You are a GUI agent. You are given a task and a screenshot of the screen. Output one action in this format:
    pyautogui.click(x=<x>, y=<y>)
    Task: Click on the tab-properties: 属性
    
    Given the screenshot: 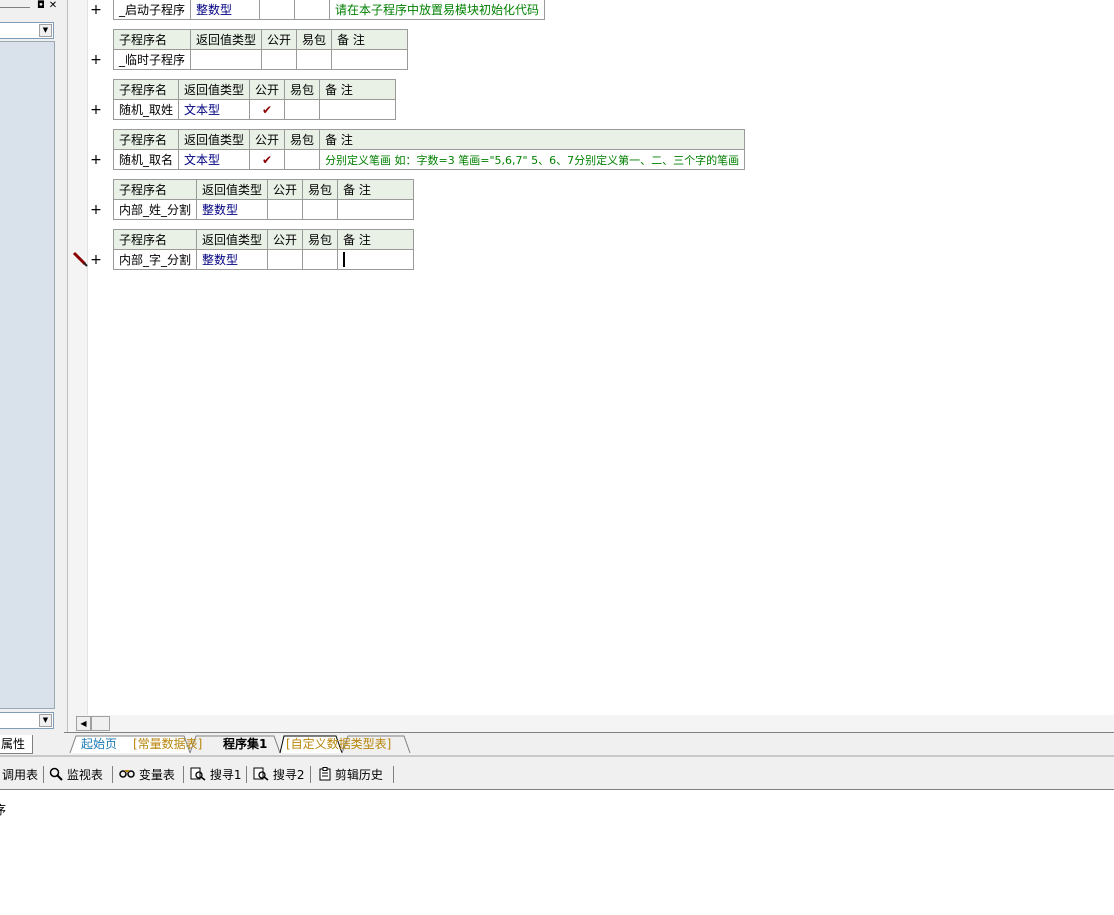 What is the action you would take?
    pyautogui.click(x=16, y=744)
    